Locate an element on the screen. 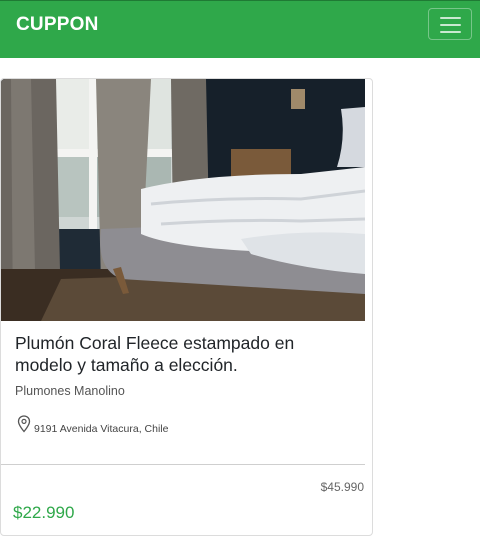 The width and height of the screenshot is (480, 536). card-divider is located at coordinates (183, 464).